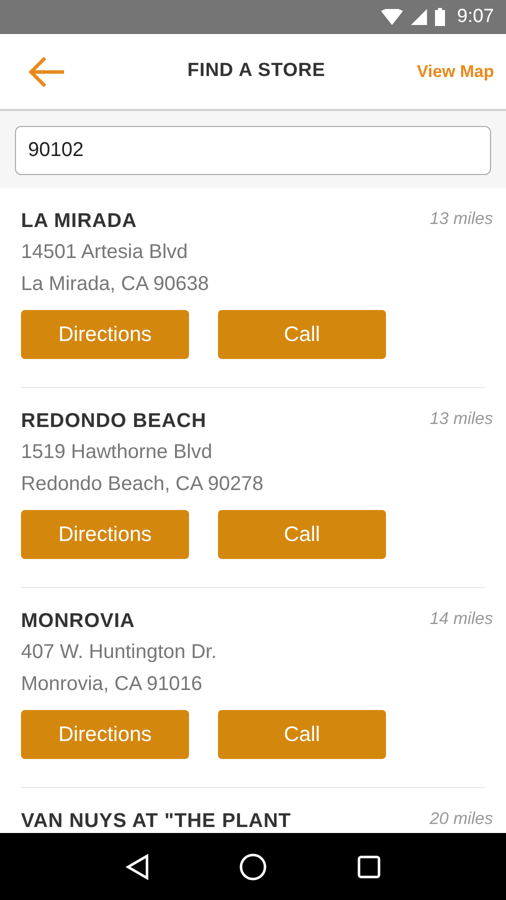  What do you see at coordinates (112, 684) in the screenshot?
I see `store-city: Monrovia, CA 91016` at bounding box center [112, 684].